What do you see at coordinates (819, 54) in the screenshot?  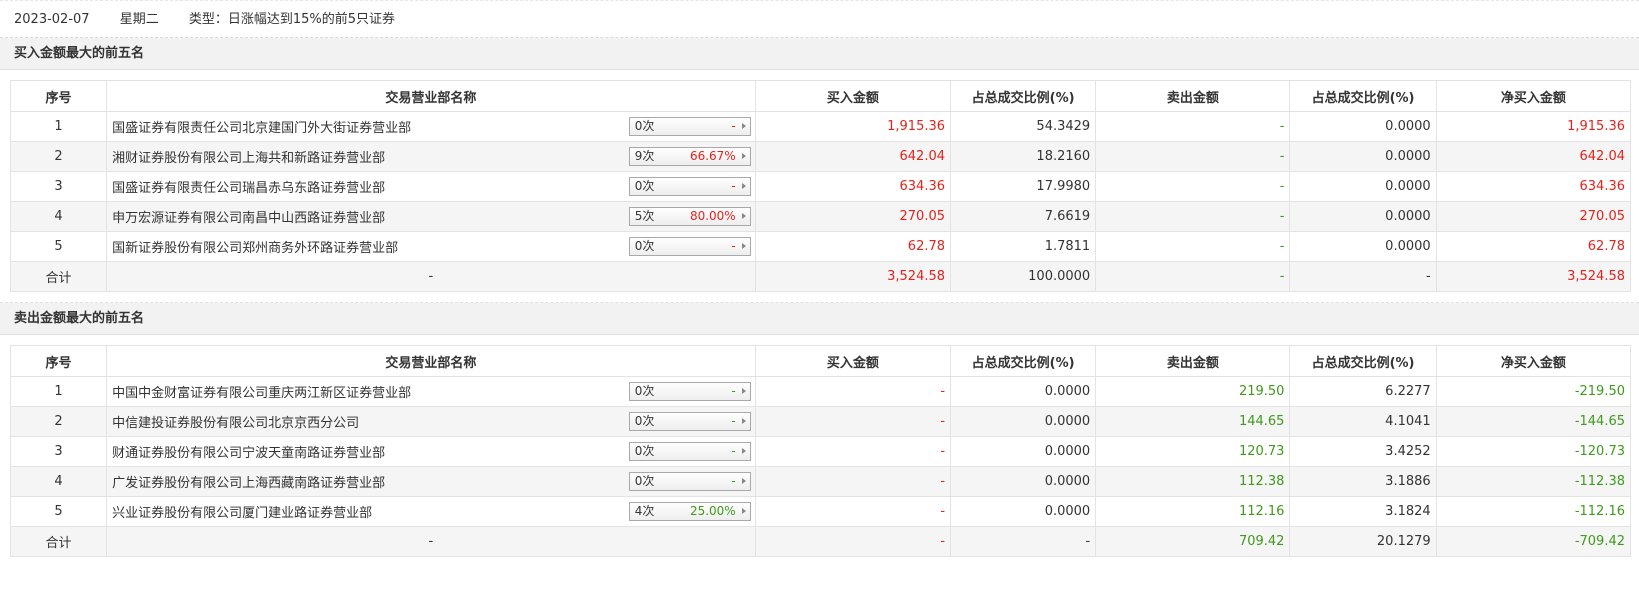 I see `buy-section-title: 买入金额最大的前五名` at bounding box center [819, 54].